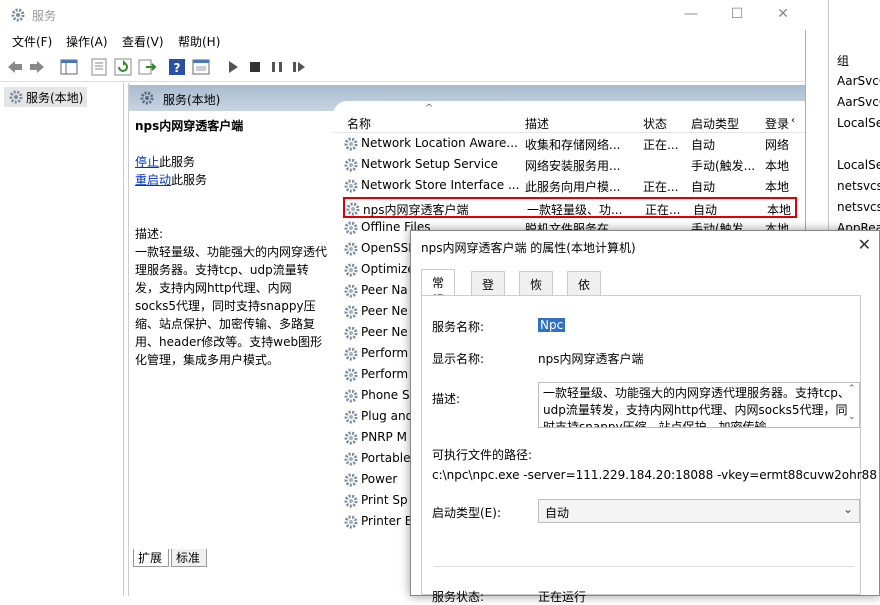 The height and width of the screenshot is (605, 880). I want to click on column-header-name: 名称, so click(359, 123).